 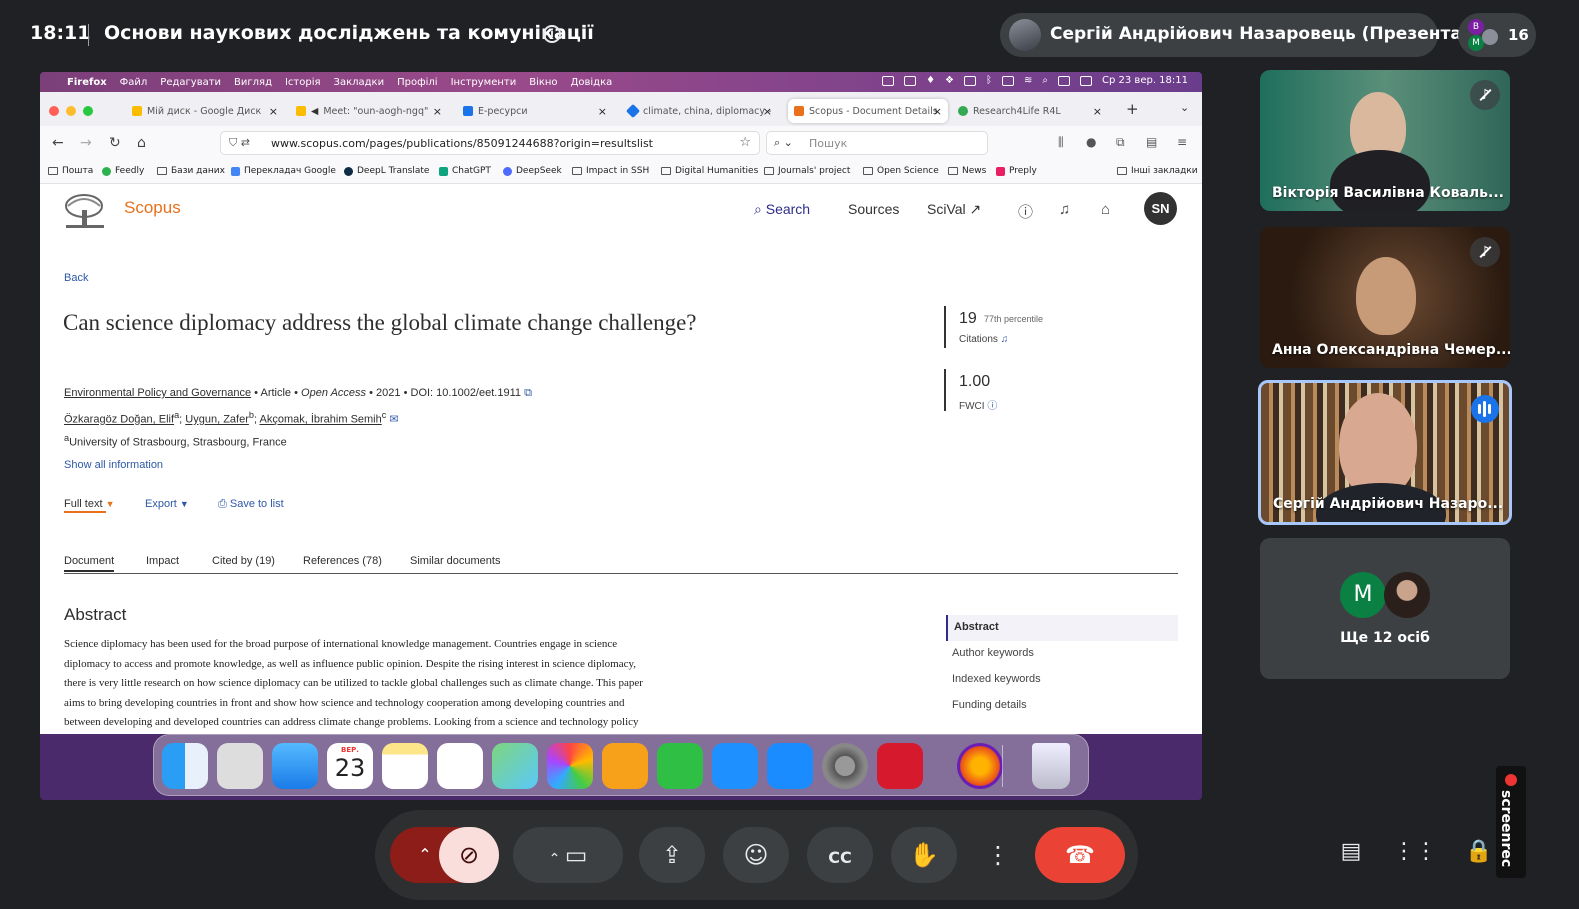 What do you see at coordinates (1051, 766) in the screenshot?
I see `trash-icon` at bounding box center [1051, 766].